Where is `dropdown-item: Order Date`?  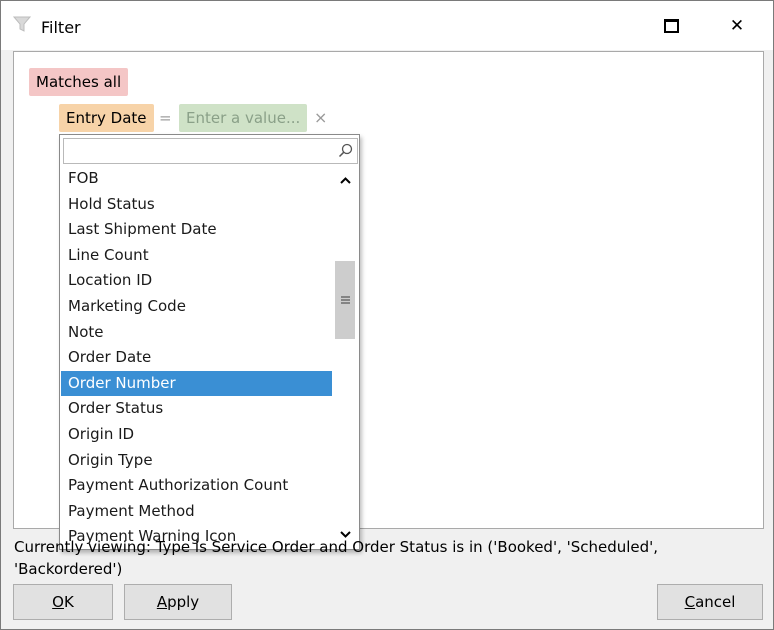
dropdown-item: Order Date is located at coordinates (196, 358).